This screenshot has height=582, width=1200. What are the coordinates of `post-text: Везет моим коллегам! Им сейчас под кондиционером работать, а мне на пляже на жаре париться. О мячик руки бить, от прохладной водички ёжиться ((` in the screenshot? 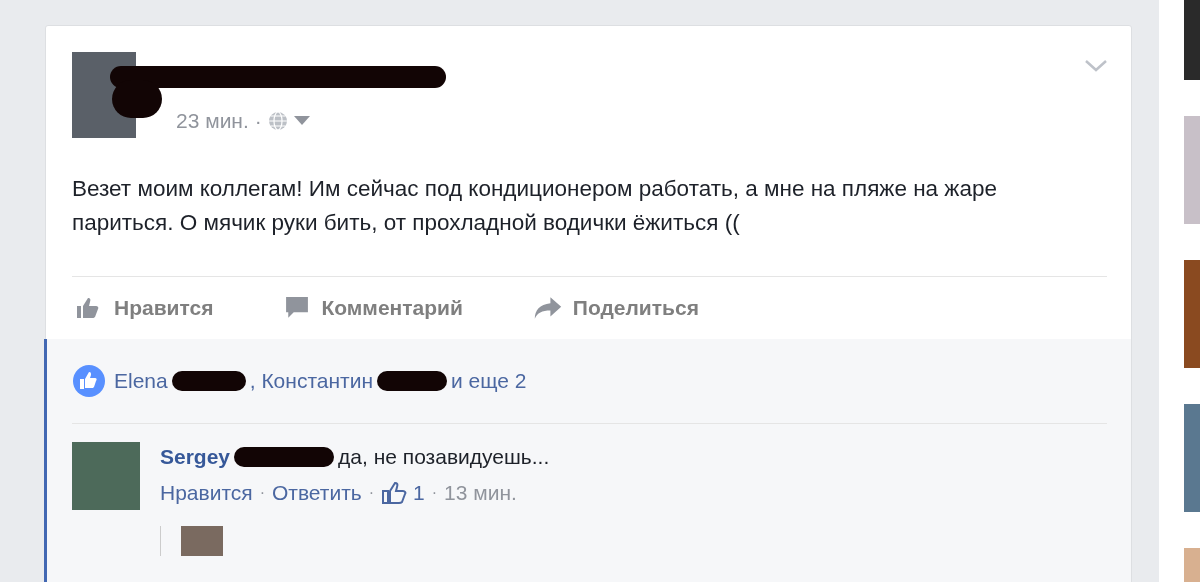 It's located at (535, 206).